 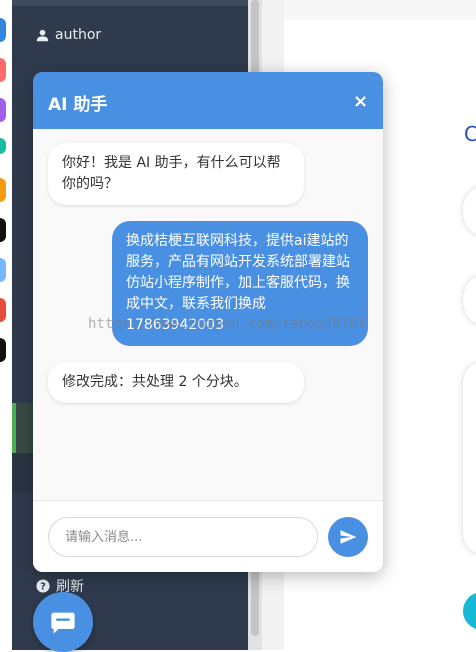 I want to click on chat-footer, so click(x=208, y=536).